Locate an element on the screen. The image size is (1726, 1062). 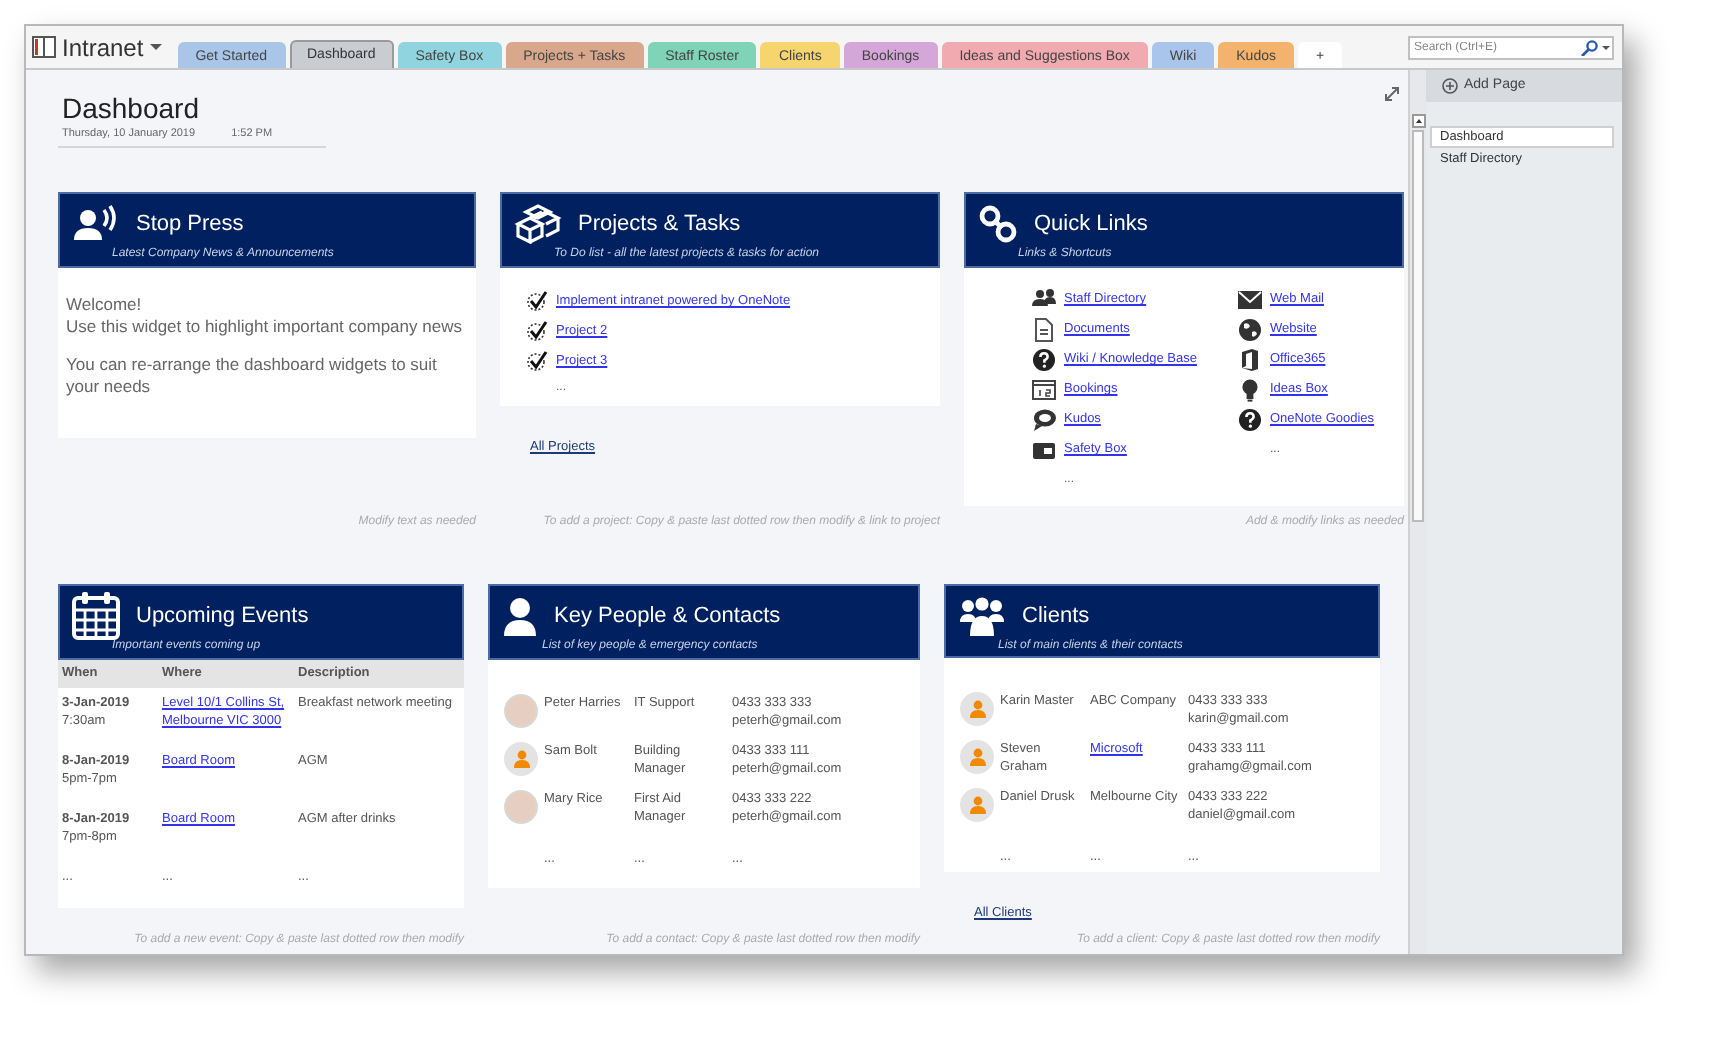
widget-title: Clients is located at coordinates (1056, 616).